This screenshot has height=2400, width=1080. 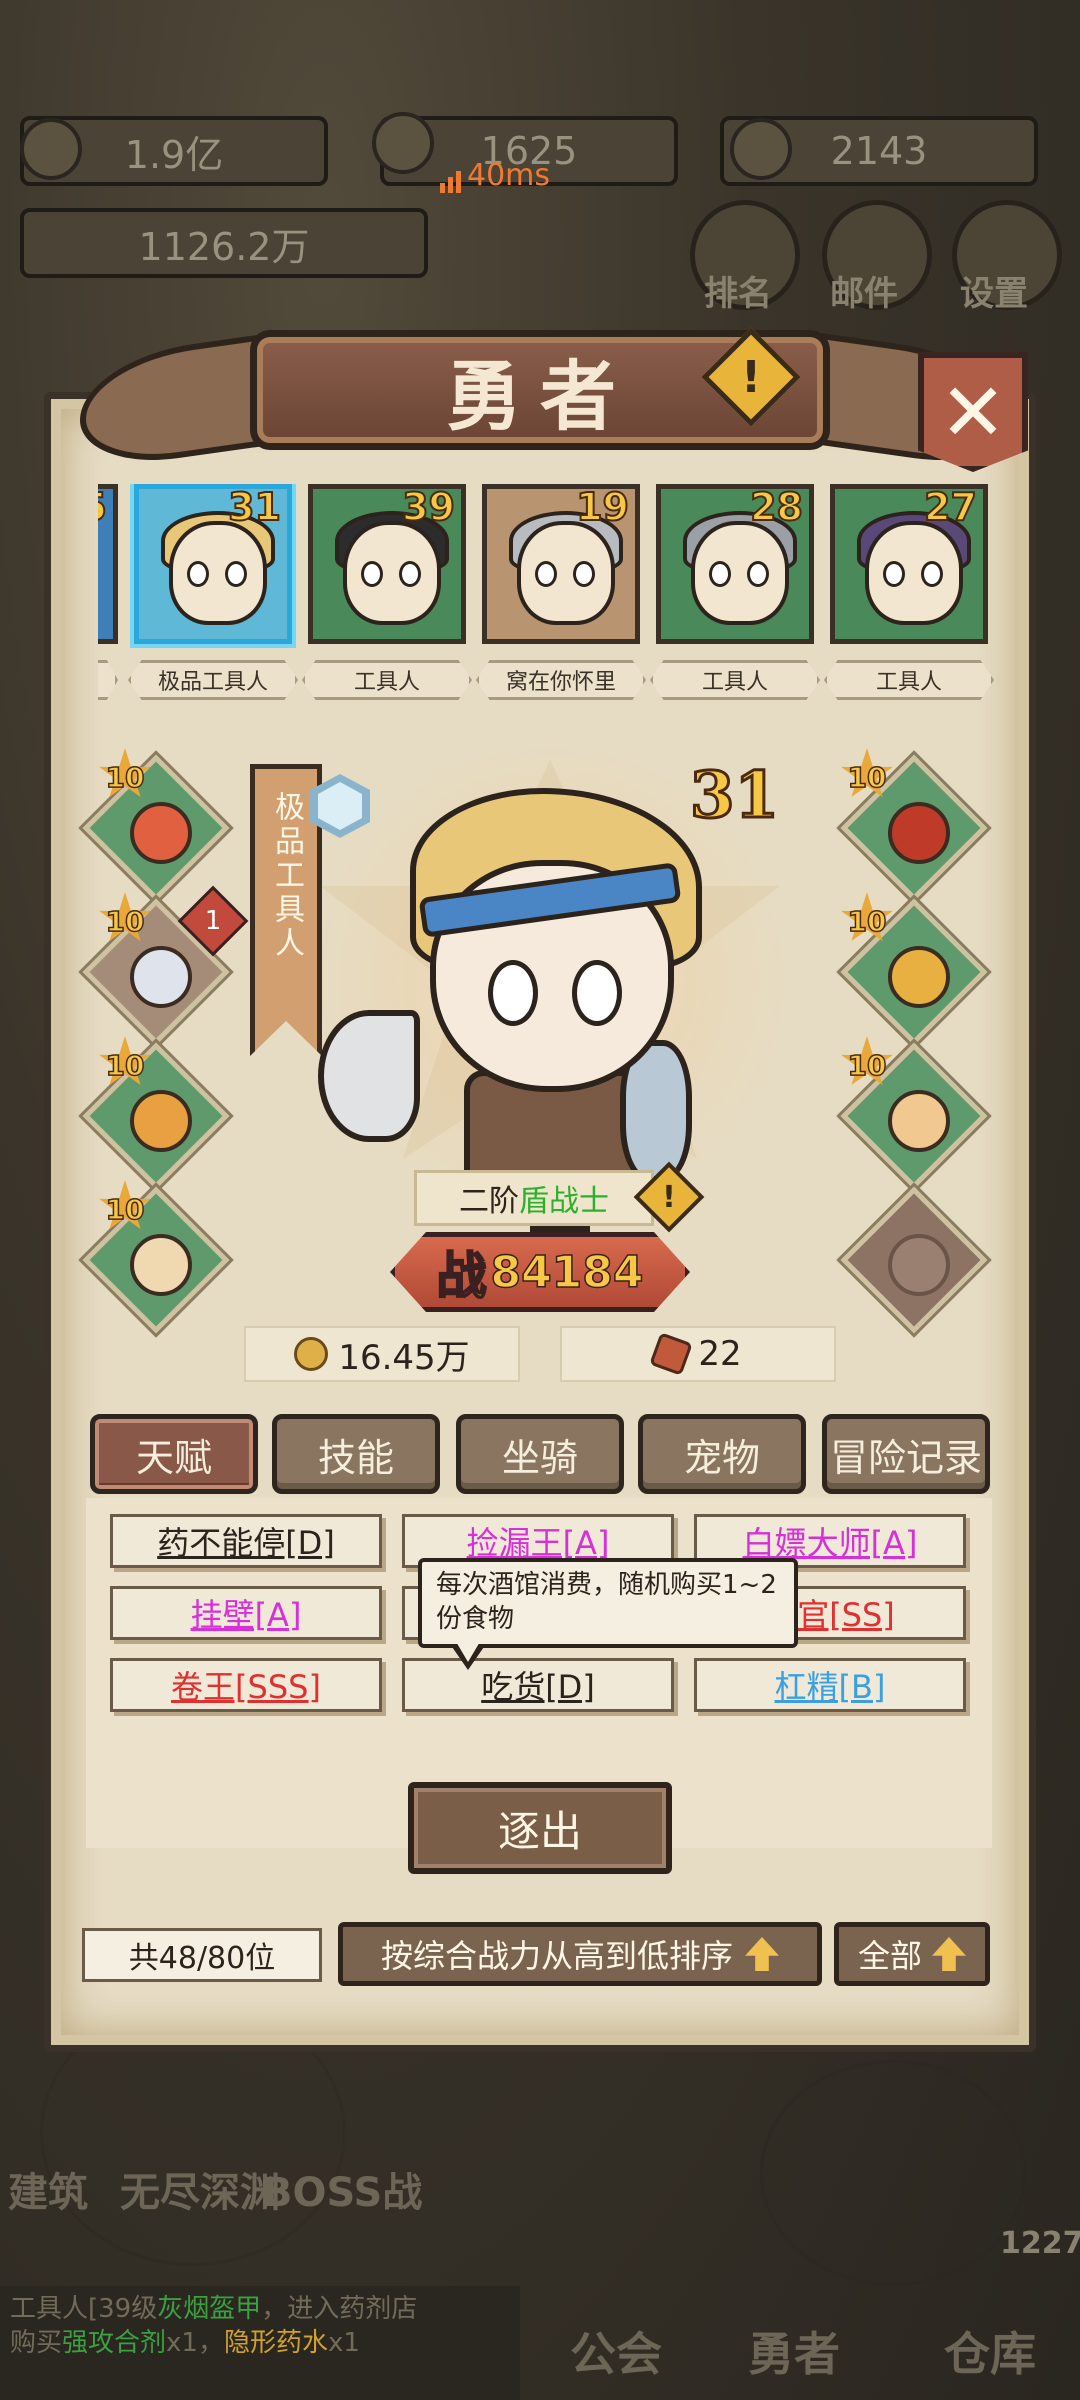 I want to click on boots-icon, so click(x=161, y=1265).